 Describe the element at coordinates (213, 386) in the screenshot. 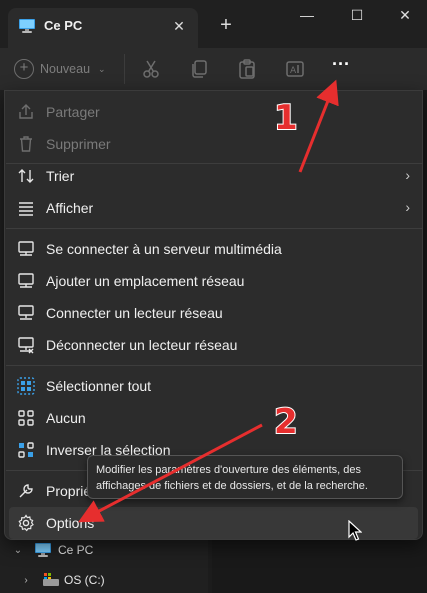

I see `menu-item-select-all: Sélectionner tout` at that location.